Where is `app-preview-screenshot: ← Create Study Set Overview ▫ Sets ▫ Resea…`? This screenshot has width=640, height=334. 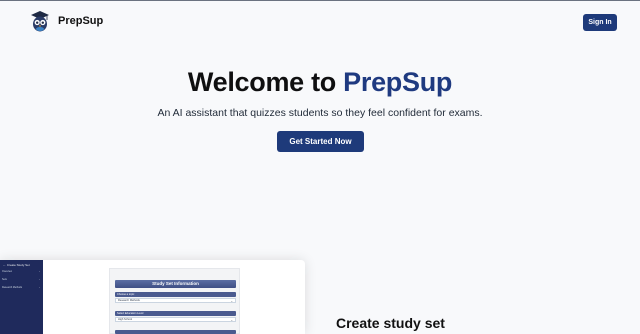 app-preview-screenshot: ← Create Study Set Overview ▫ Sets ▫ Resea… is located at coordinates (152, 297).